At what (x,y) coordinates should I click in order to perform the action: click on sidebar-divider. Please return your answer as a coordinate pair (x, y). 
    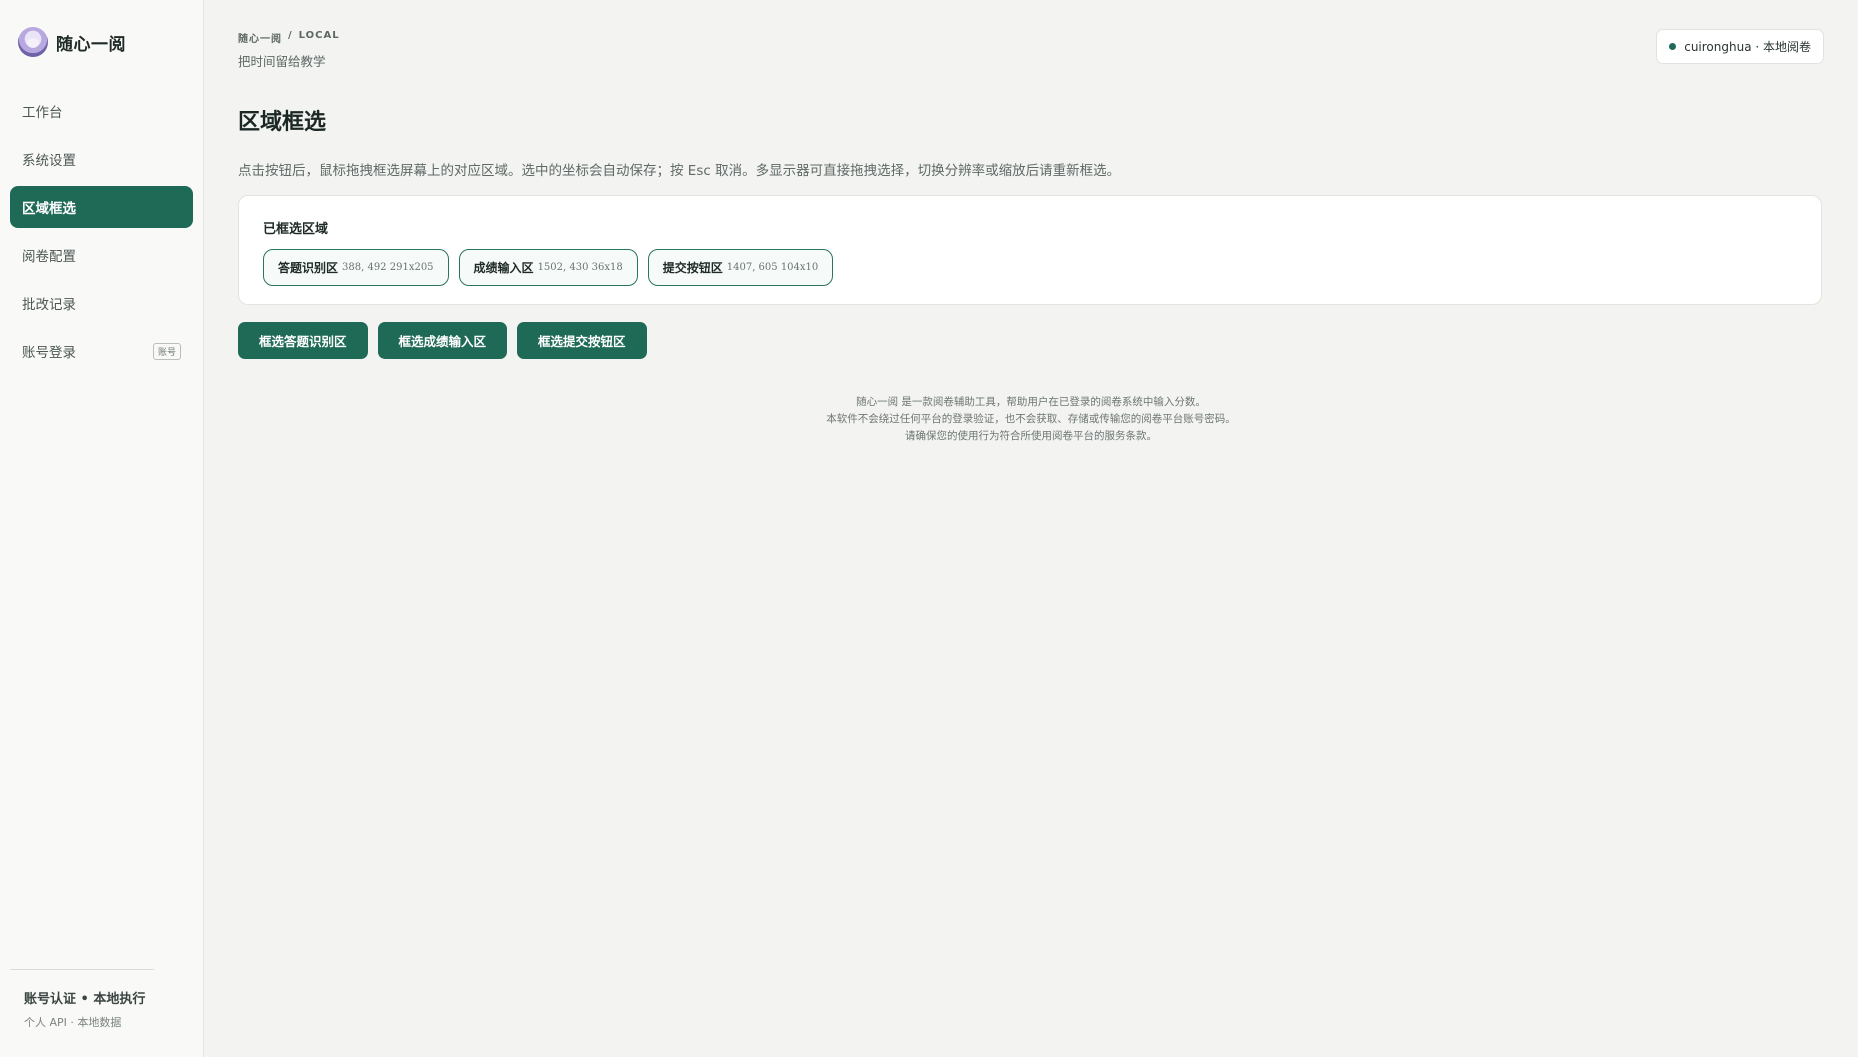
    Looking at the image, I should click on (82, 969).